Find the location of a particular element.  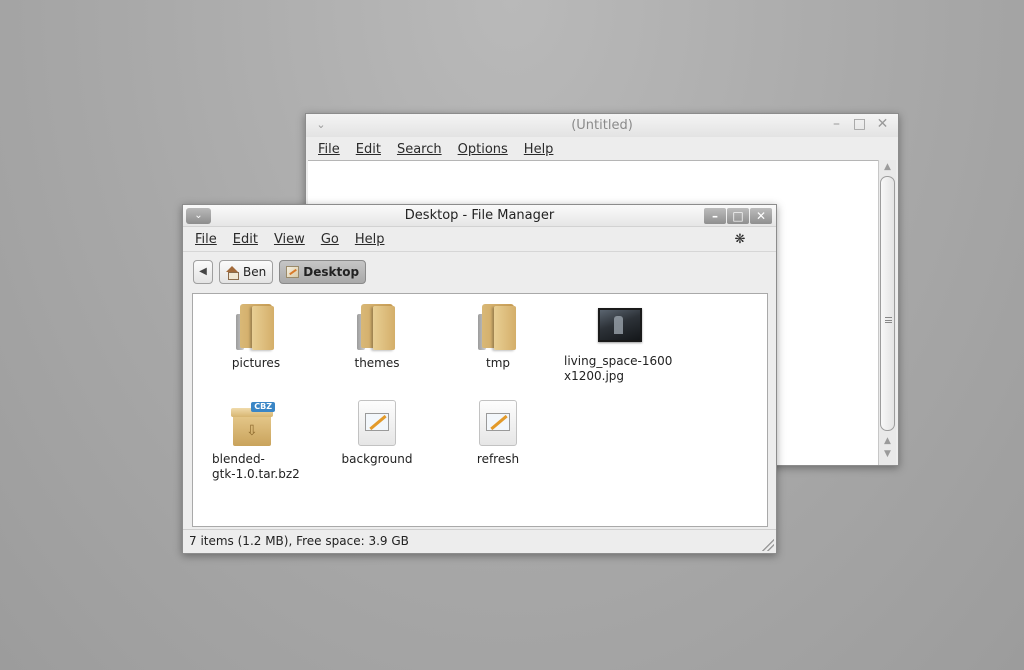

file-item-label: pictures is located at coordinates (256, 363).